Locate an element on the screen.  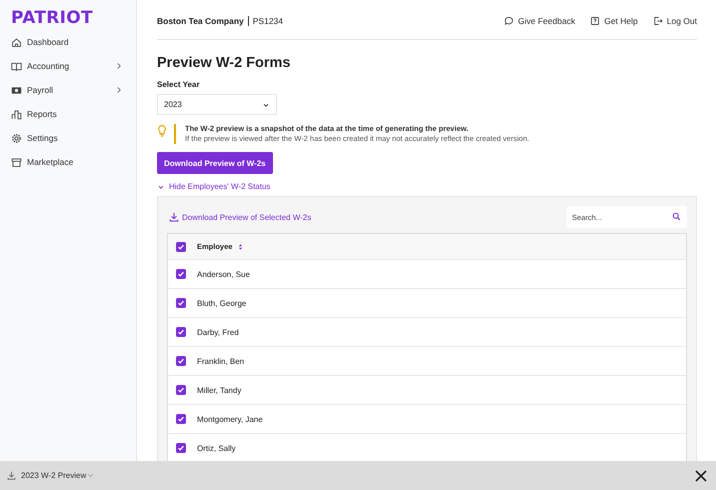
employee-name: Montgomery, Jane is located at coordinates (230, 419).